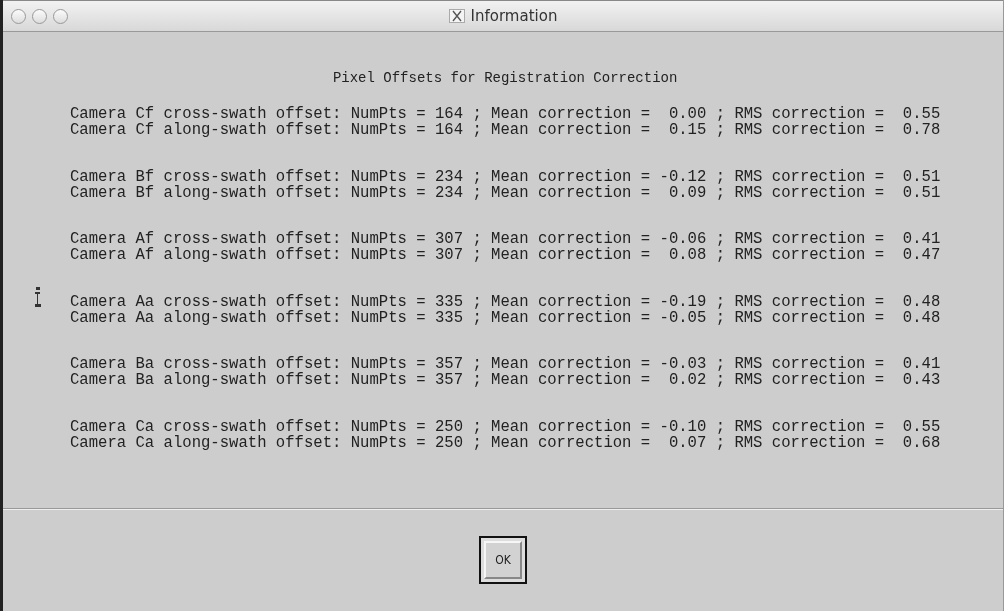 This screenshot has width=1004, height=611. I want to click on report-heading: Pixel Offsets for Registration Correction, so click(505, 78).